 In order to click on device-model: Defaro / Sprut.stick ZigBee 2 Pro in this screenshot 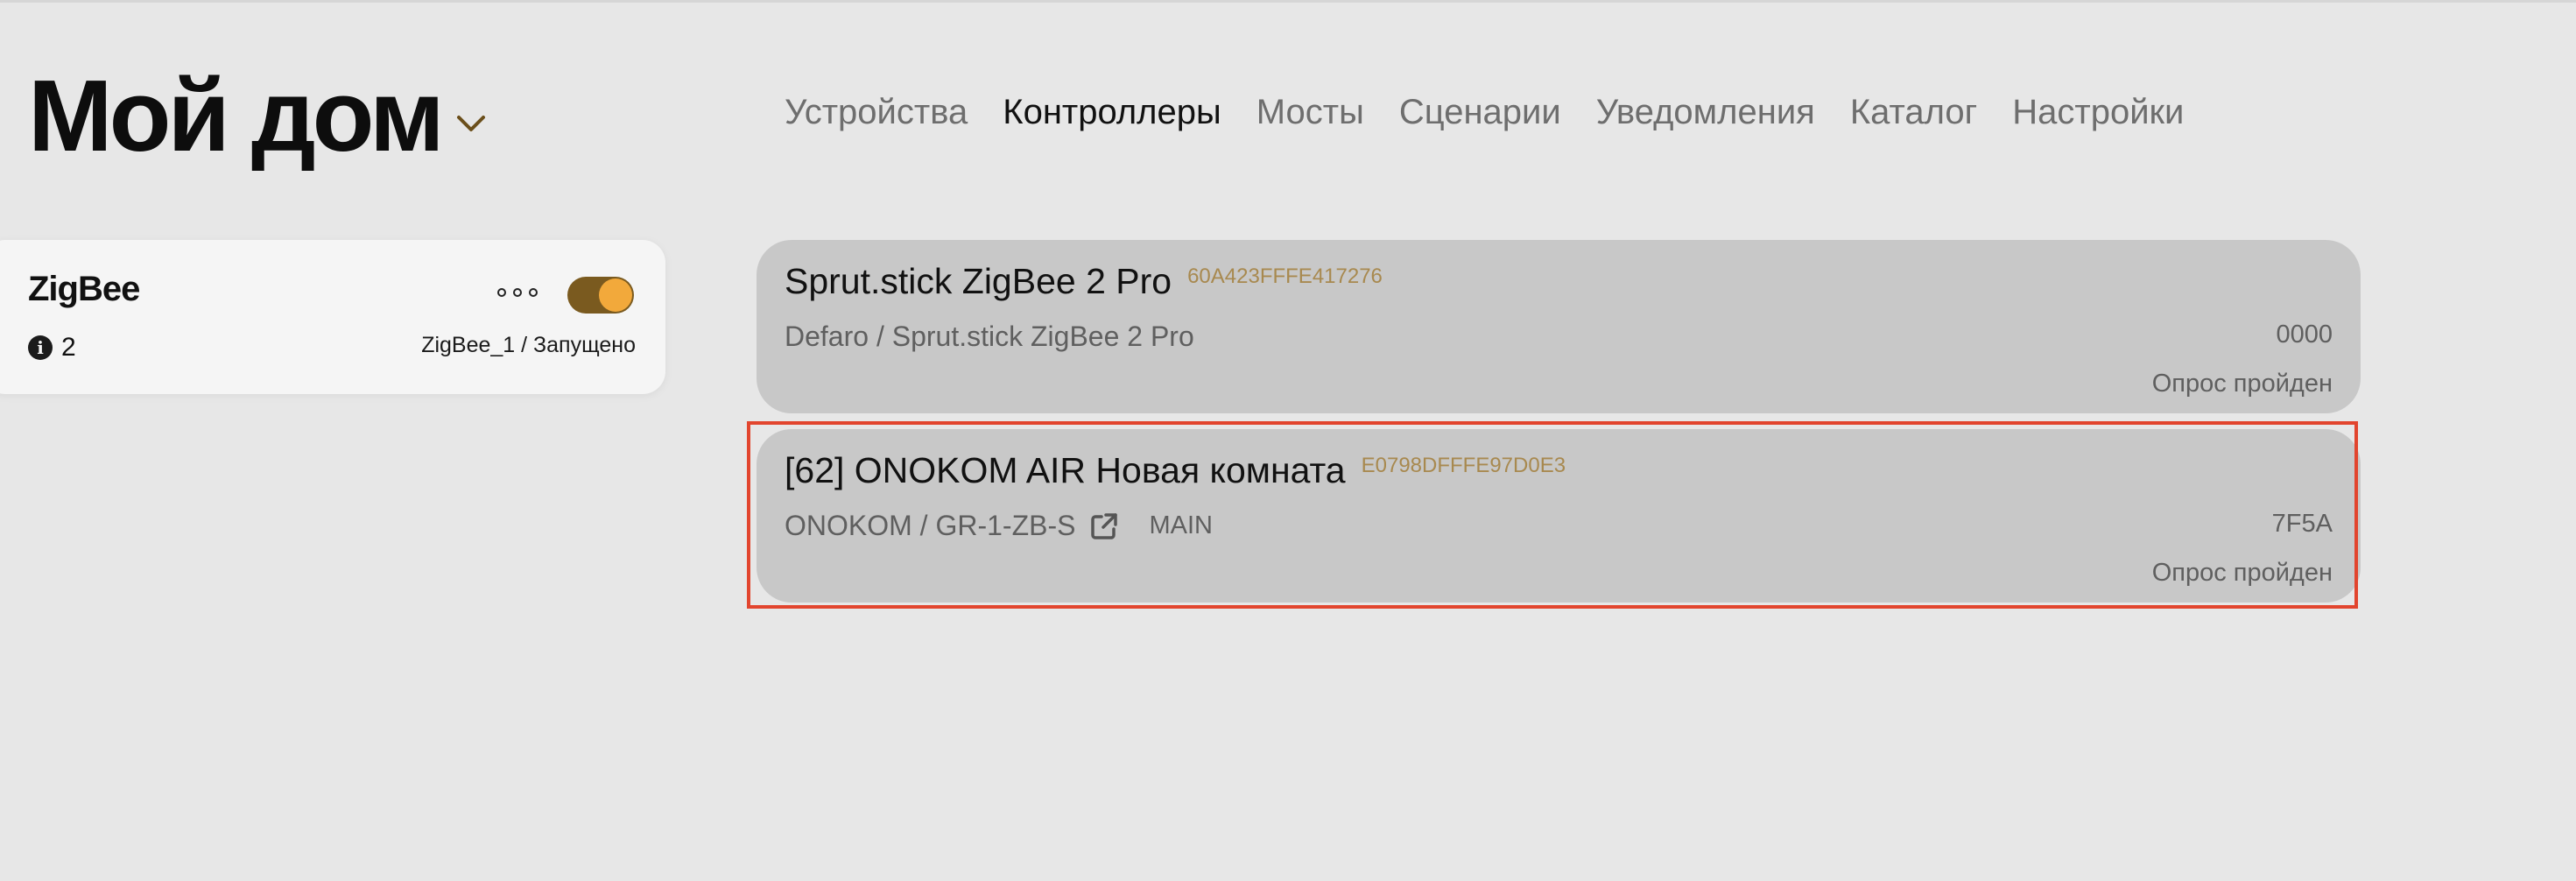, I will do `click(989, 336)`.